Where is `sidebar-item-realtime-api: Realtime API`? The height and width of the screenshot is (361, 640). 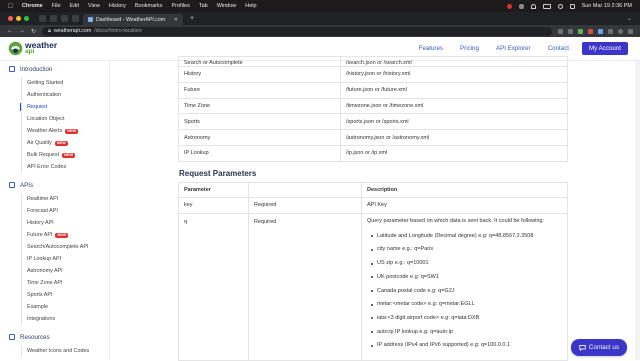 sidebar-item-realtime-api: Realtime API is located at coordinates (54, 199).